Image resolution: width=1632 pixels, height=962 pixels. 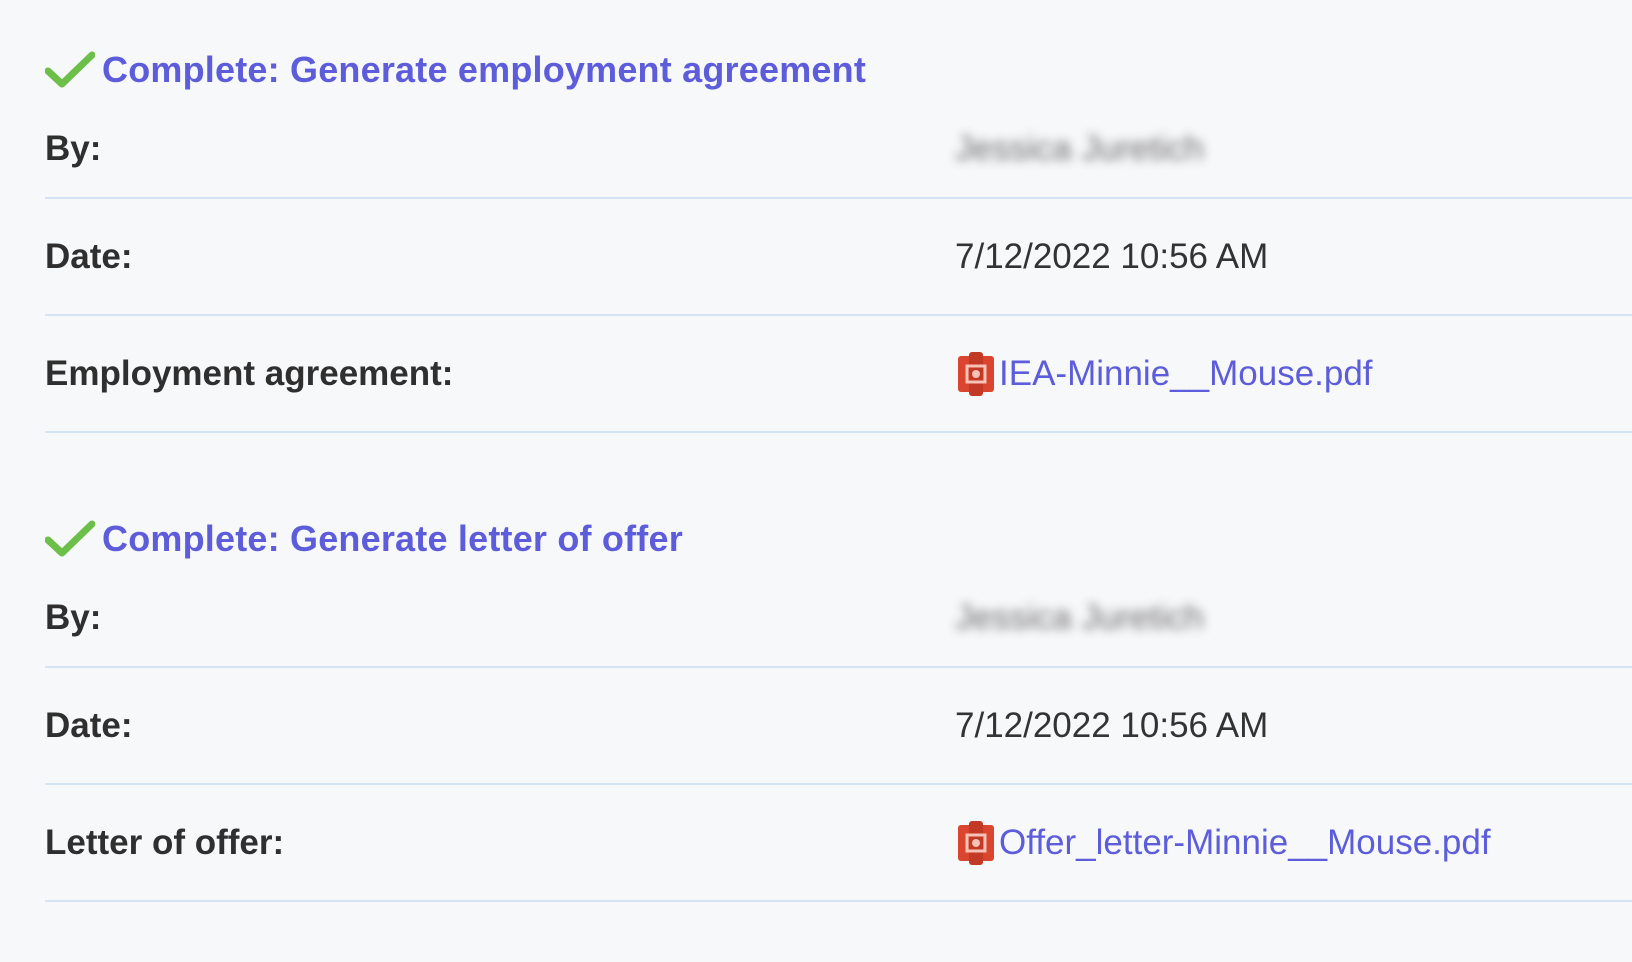 I want to click on letter-of-offer-file-name: Offer_letter-Minnie__Mouse.pdf, so click(x=1245, y=842).